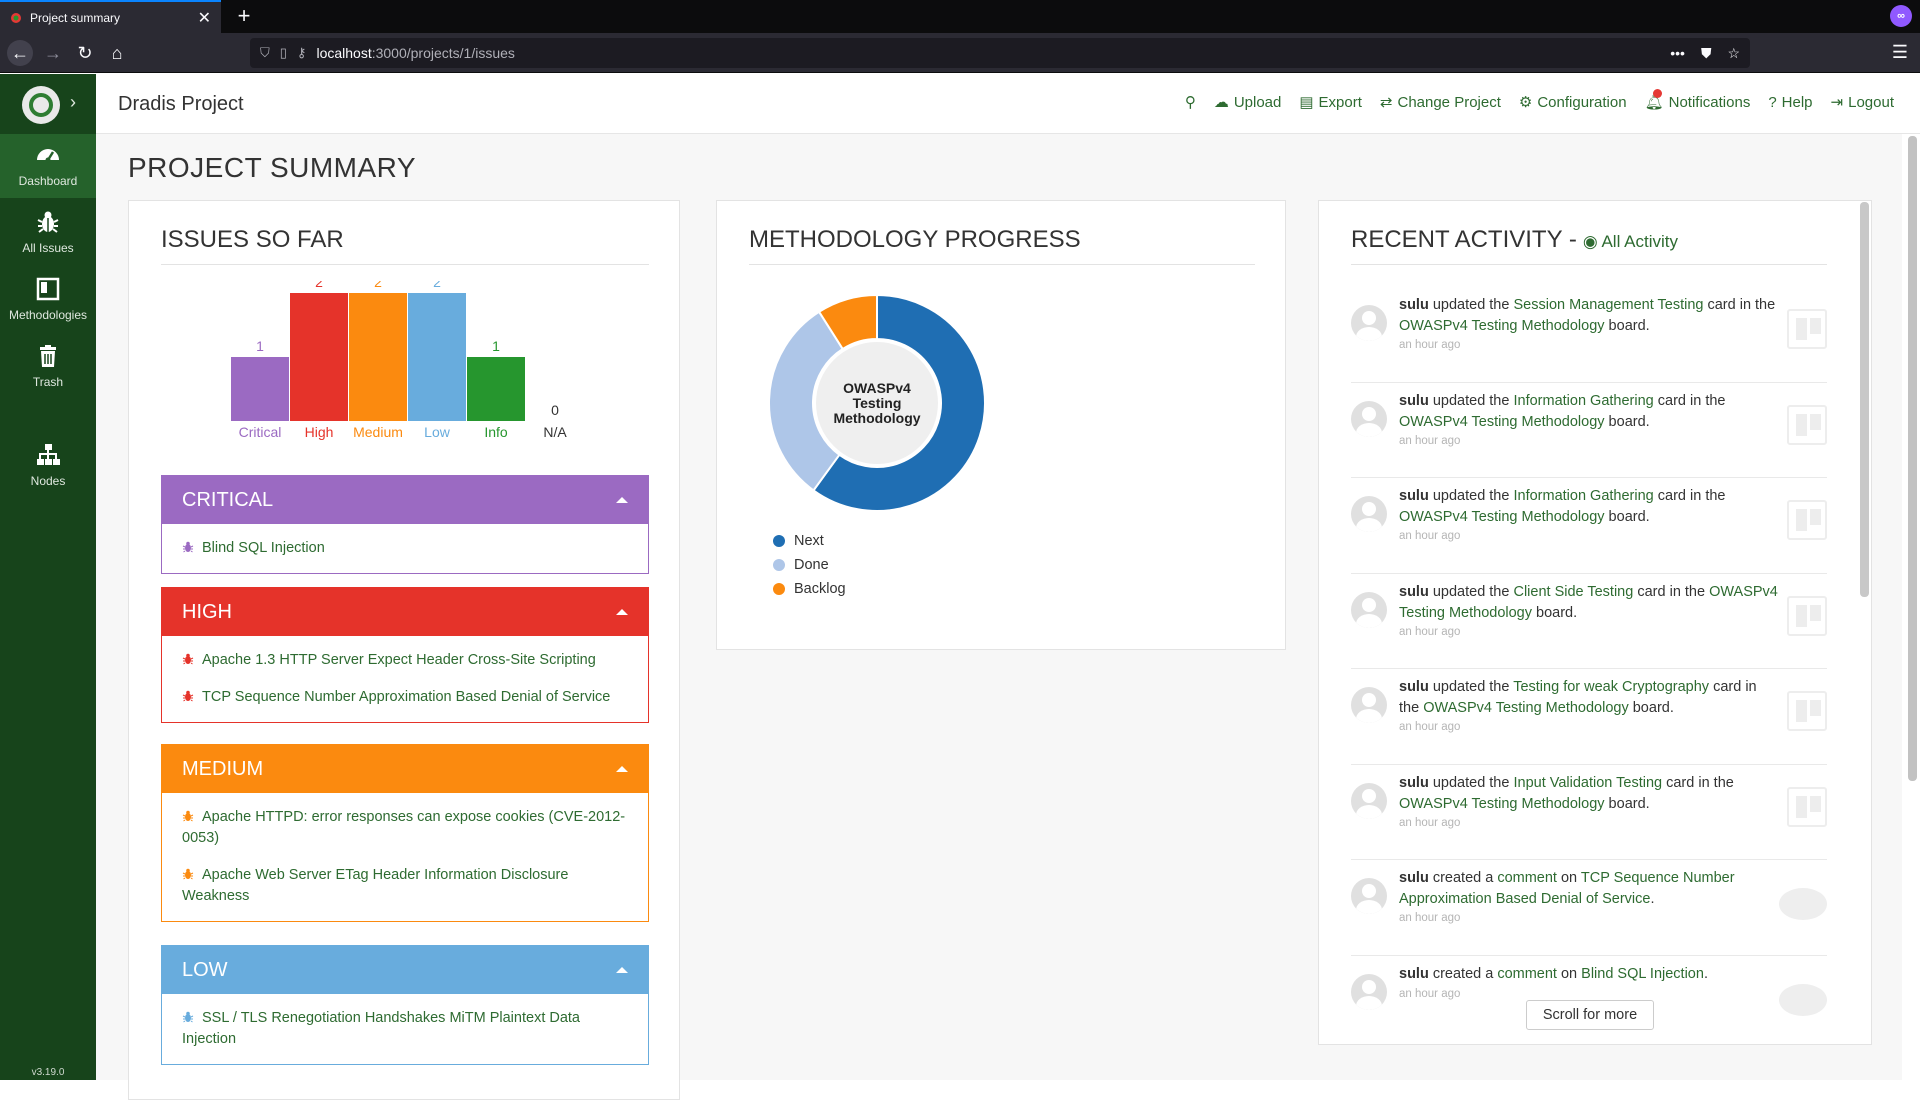 The width and height of the screenshot is (1920, 1100). I want to click on page-scrollbar, so click(1912, 458).